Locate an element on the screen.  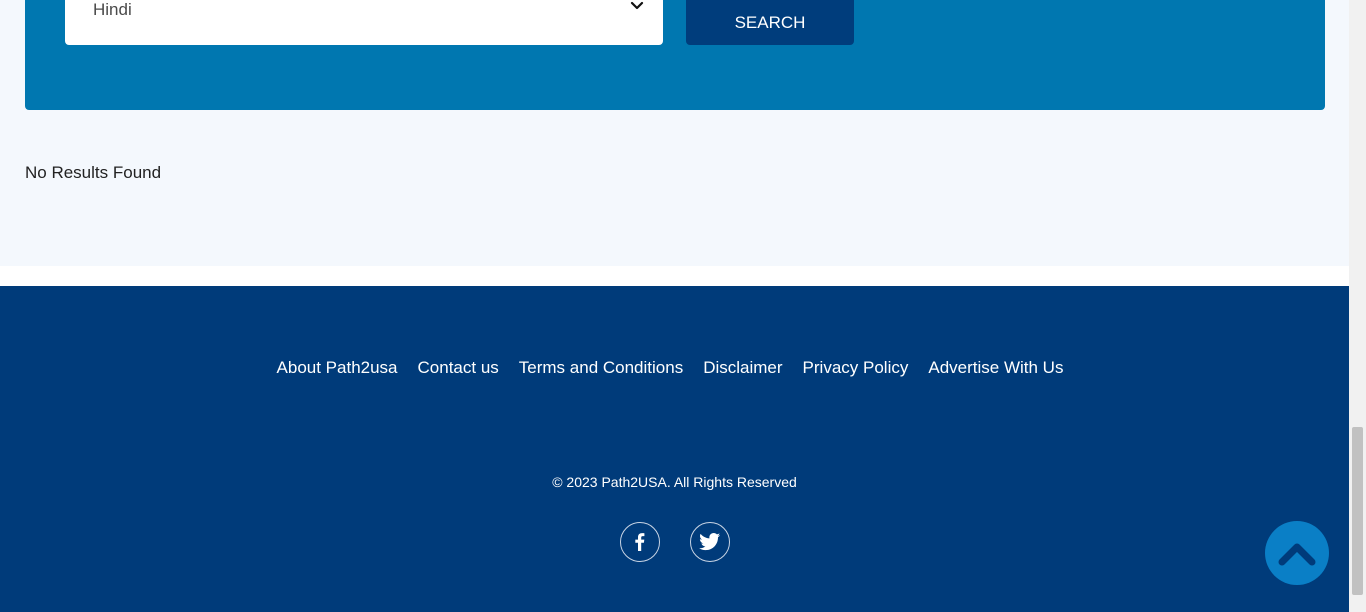
chevron-down-icon is located at coordinates (637, 5).